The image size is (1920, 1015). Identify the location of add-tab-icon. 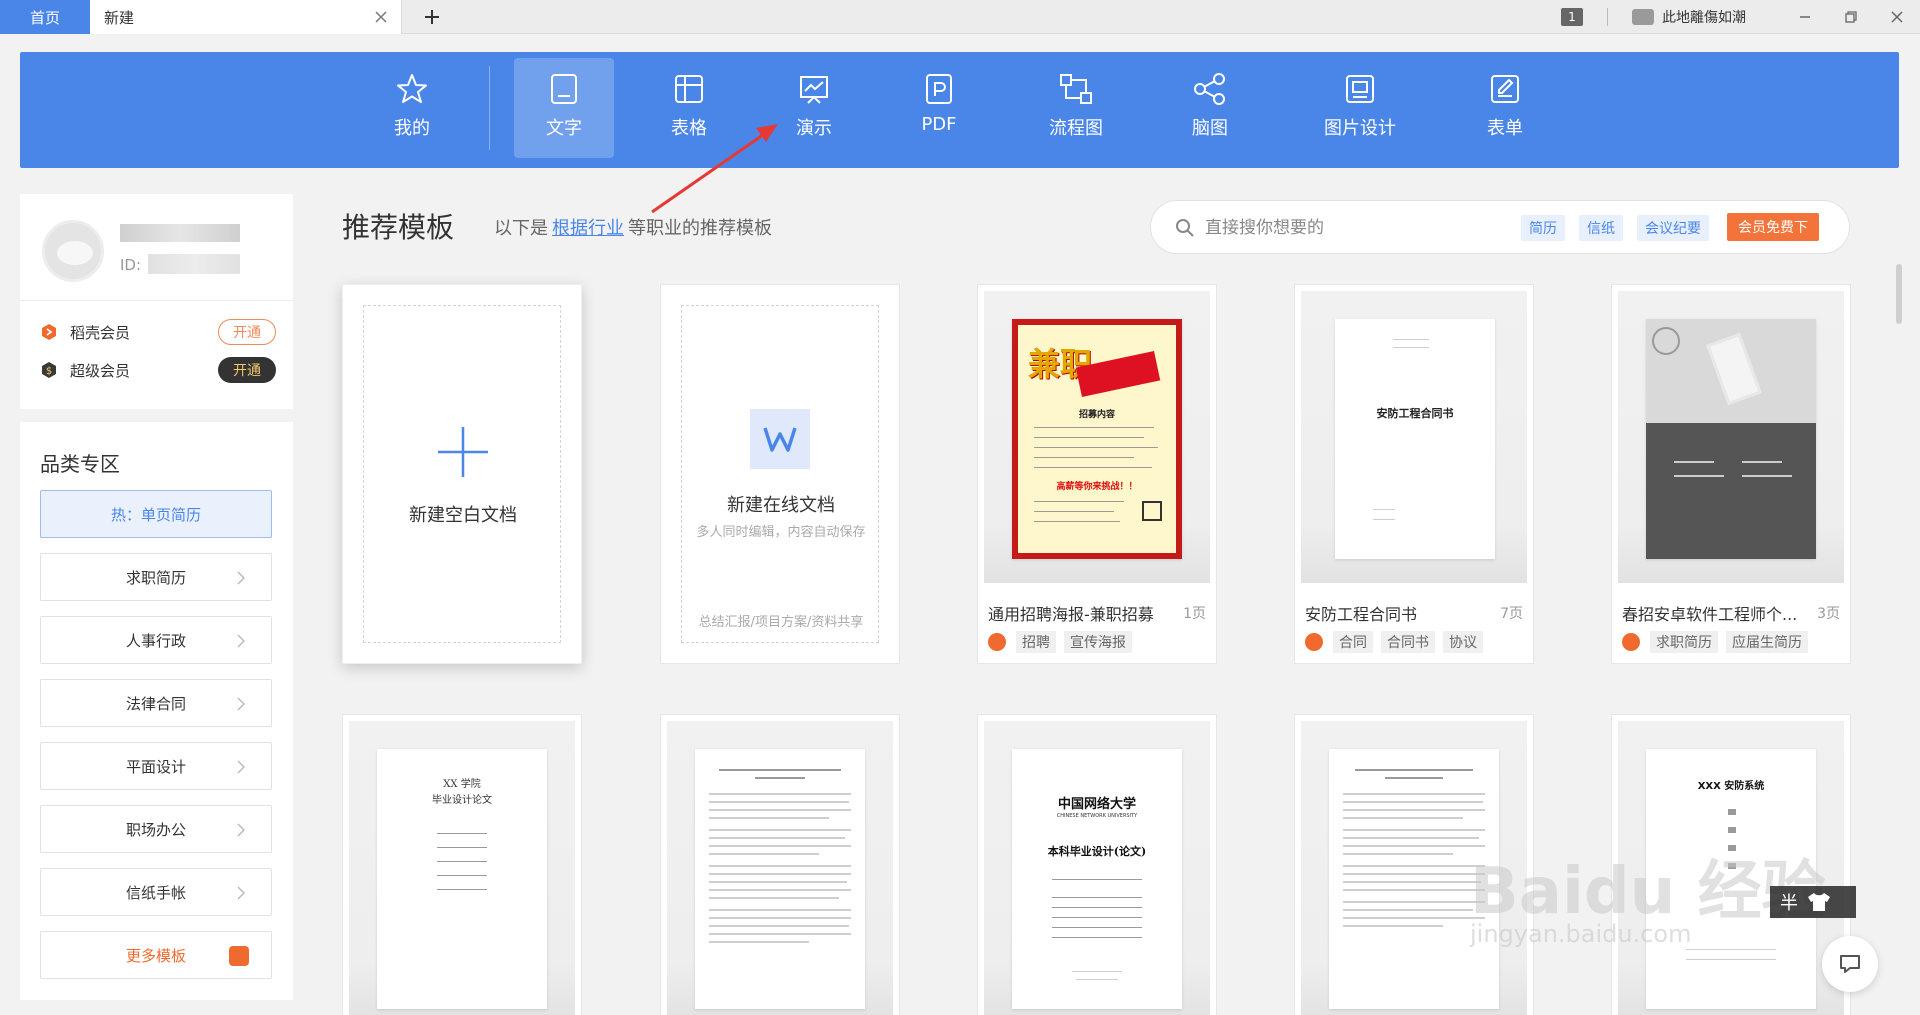
(432, 17).